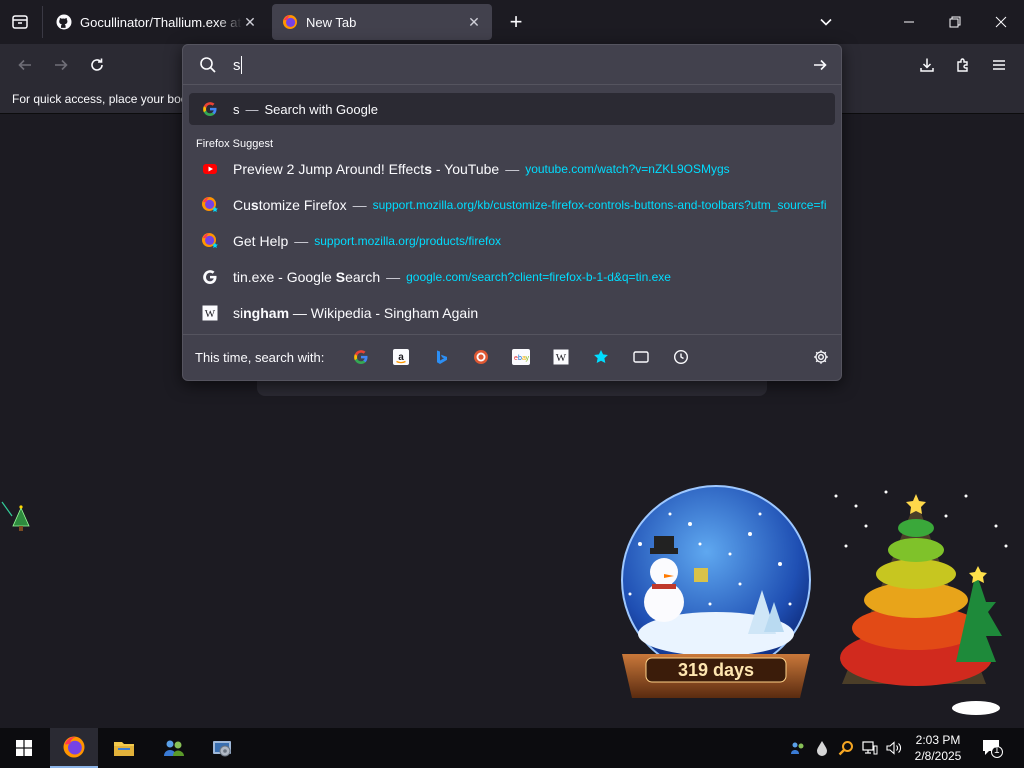  I want to click on back-button, so click(25, 65).